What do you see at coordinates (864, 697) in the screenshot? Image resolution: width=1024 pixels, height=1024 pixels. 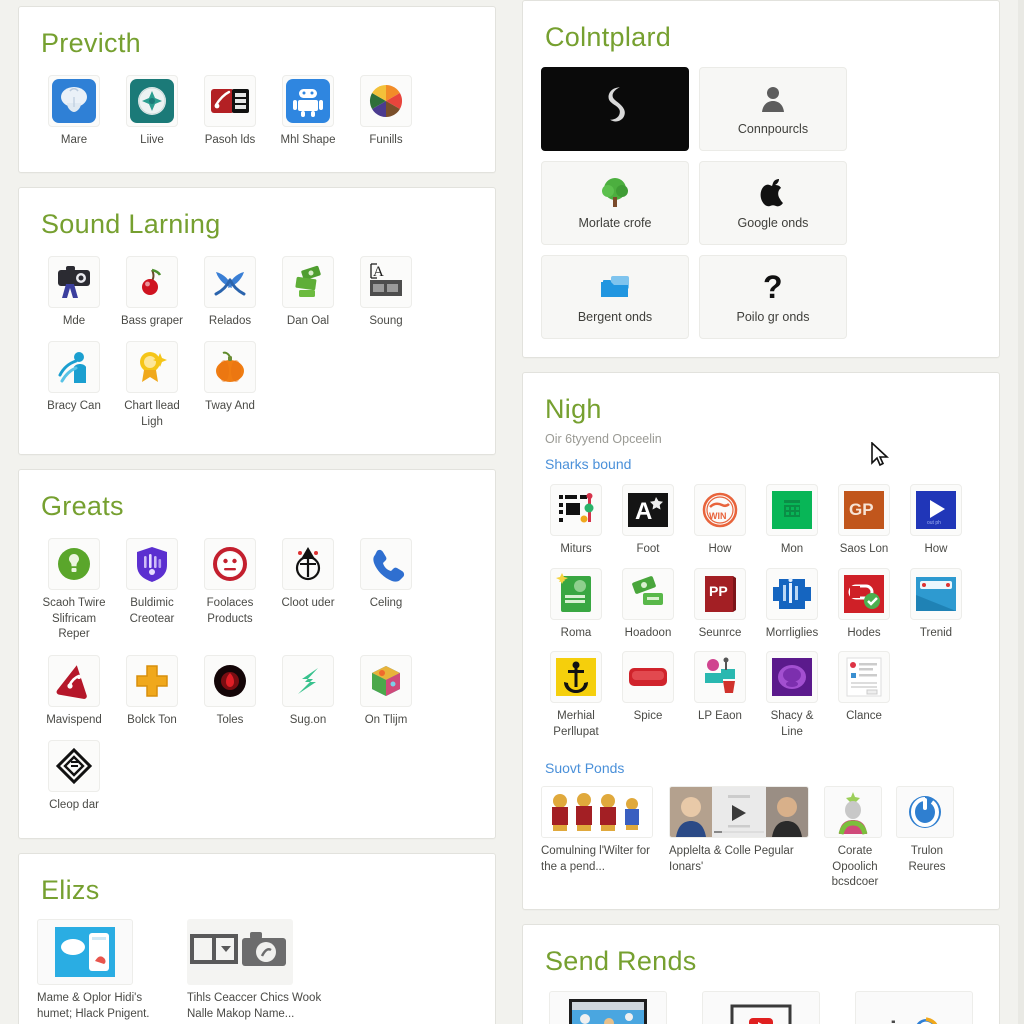 I see `tile-clance: Clance` at bounding box center [864, 697].